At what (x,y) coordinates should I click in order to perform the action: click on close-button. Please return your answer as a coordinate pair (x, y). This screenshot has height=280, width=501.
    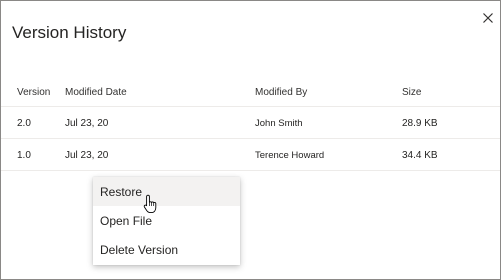
    Looking at the image, I should click on (488, 18).